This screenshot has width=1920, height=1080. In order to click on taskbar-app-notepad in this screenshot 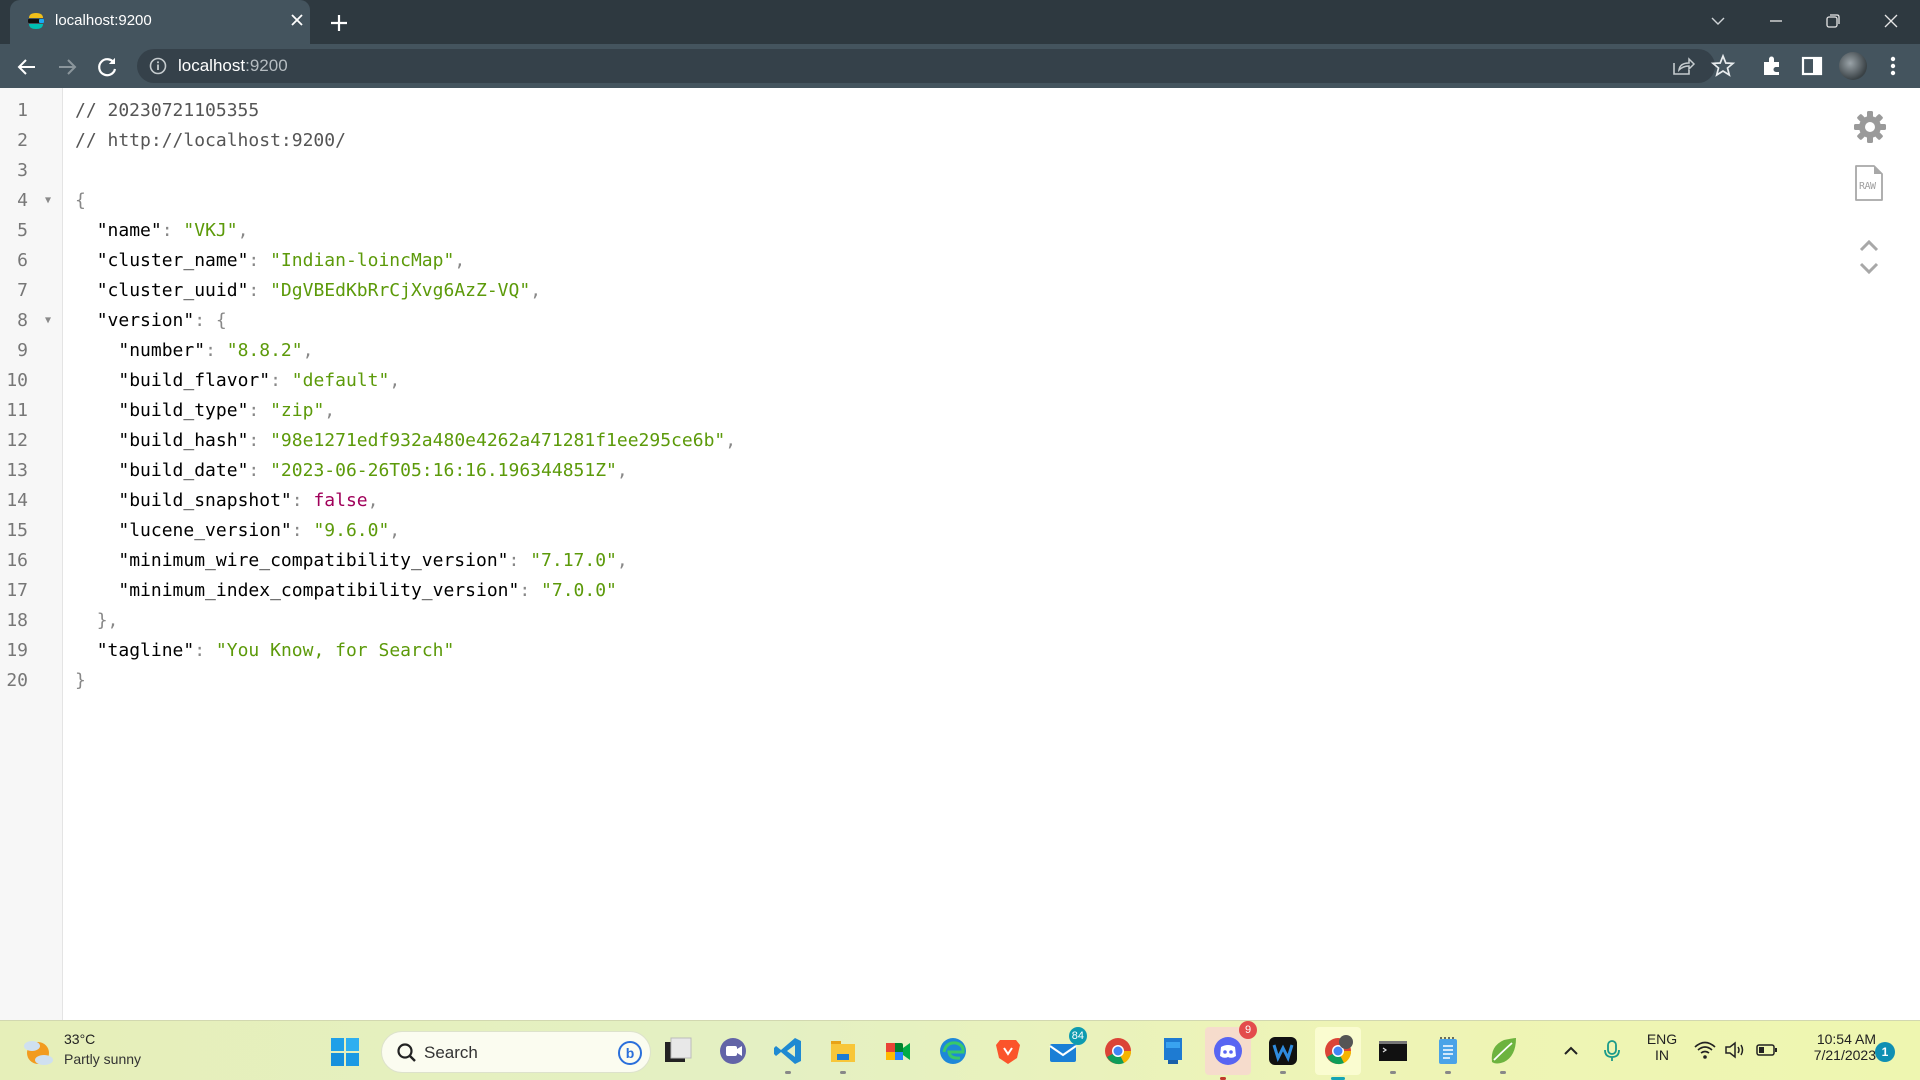, I will do `click(1448, 1053)`.